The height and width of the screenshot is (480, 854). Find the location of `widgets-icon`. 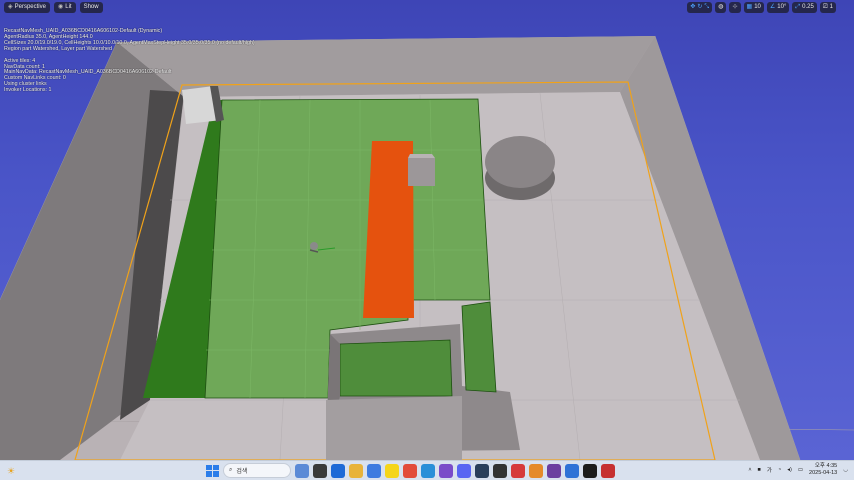

widgets-icon is located at coordinates (302, 470).